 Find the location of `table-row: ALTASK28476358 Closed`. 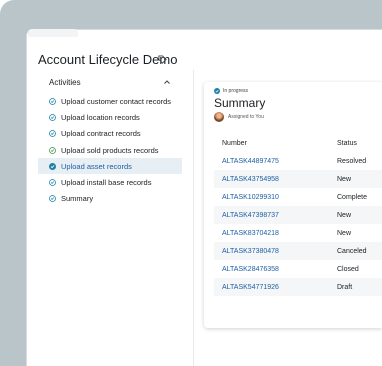

table-row: ALTASK28476358 Closed is located at coordinates (298, 269).